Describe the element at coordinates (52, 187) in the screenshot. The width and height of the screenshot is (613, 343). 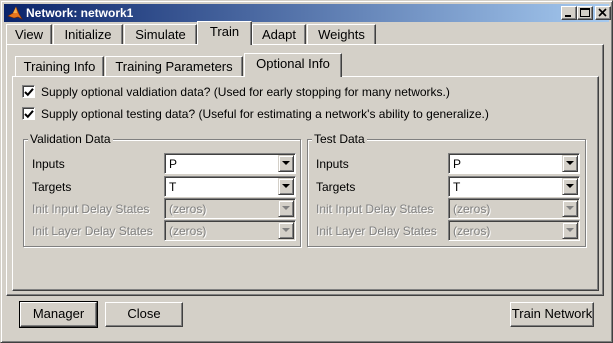
I see `validation-targets-label: Targets` at that location.